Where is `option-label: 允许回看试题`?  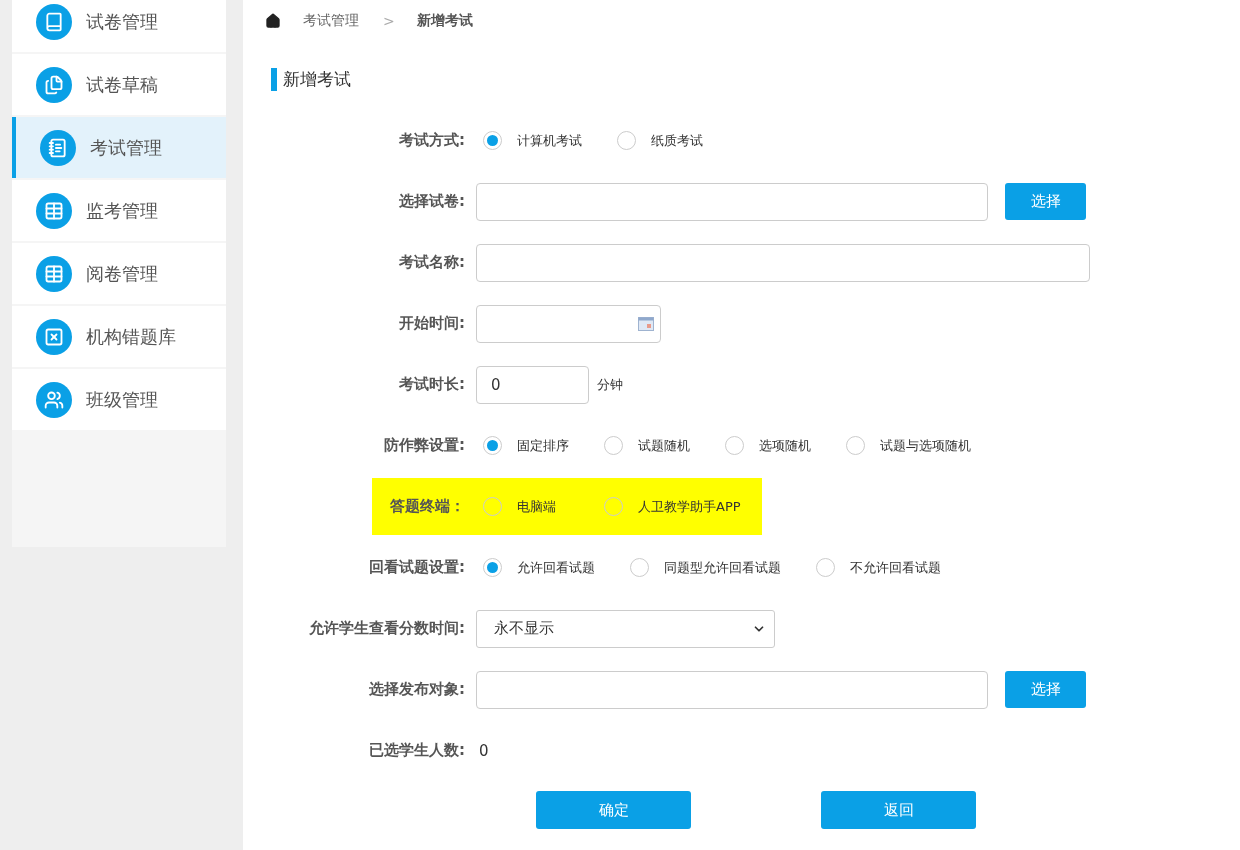 option-label: 允许回看试题 is located at coordinates (556, 567).